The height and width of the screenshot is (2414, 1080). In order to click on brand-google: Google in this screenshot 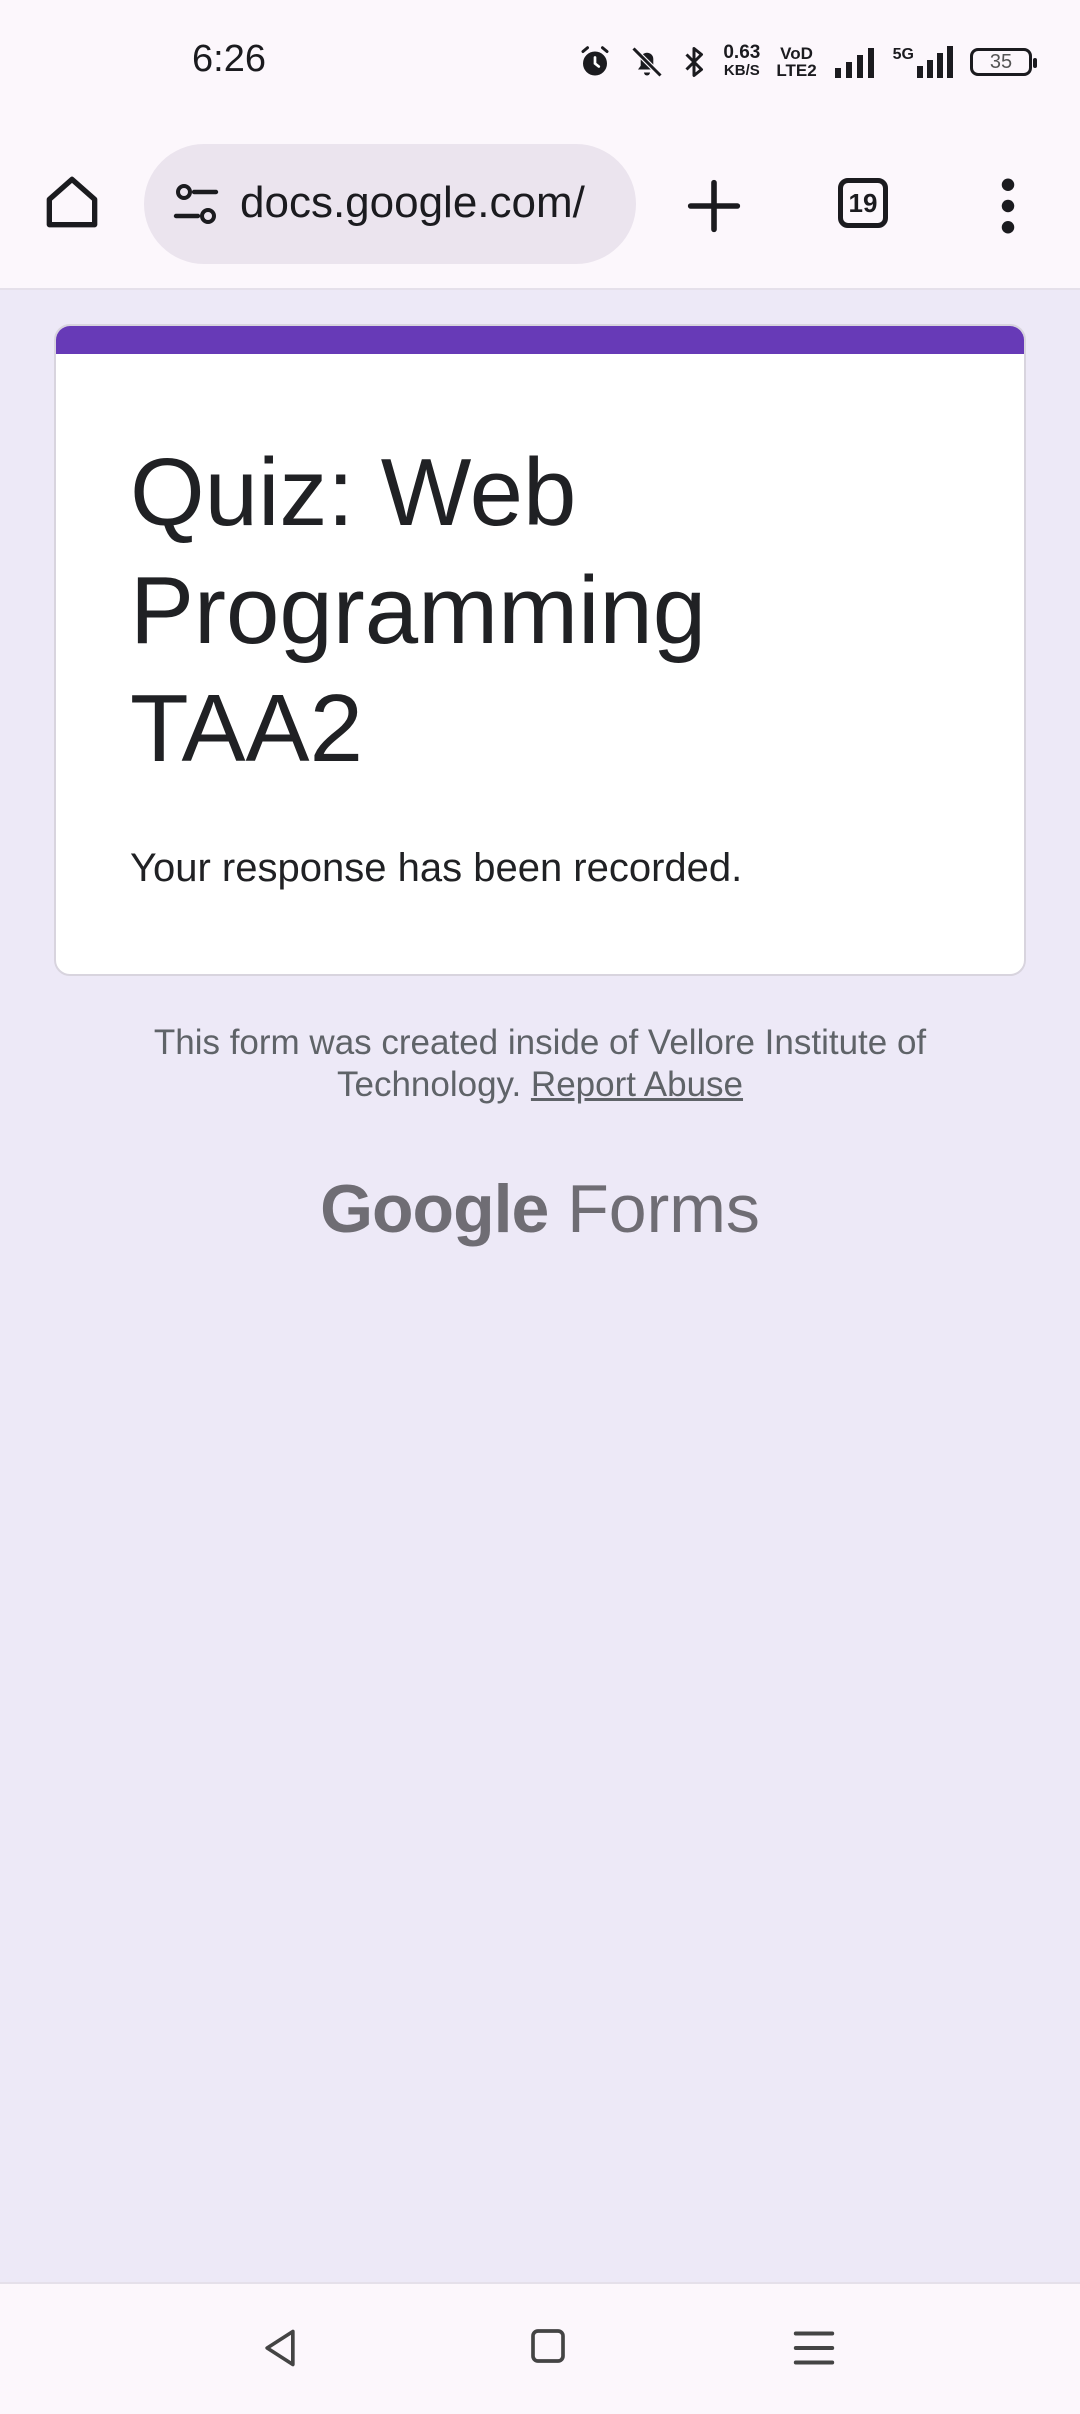, I will do `click(434, 1209)`.